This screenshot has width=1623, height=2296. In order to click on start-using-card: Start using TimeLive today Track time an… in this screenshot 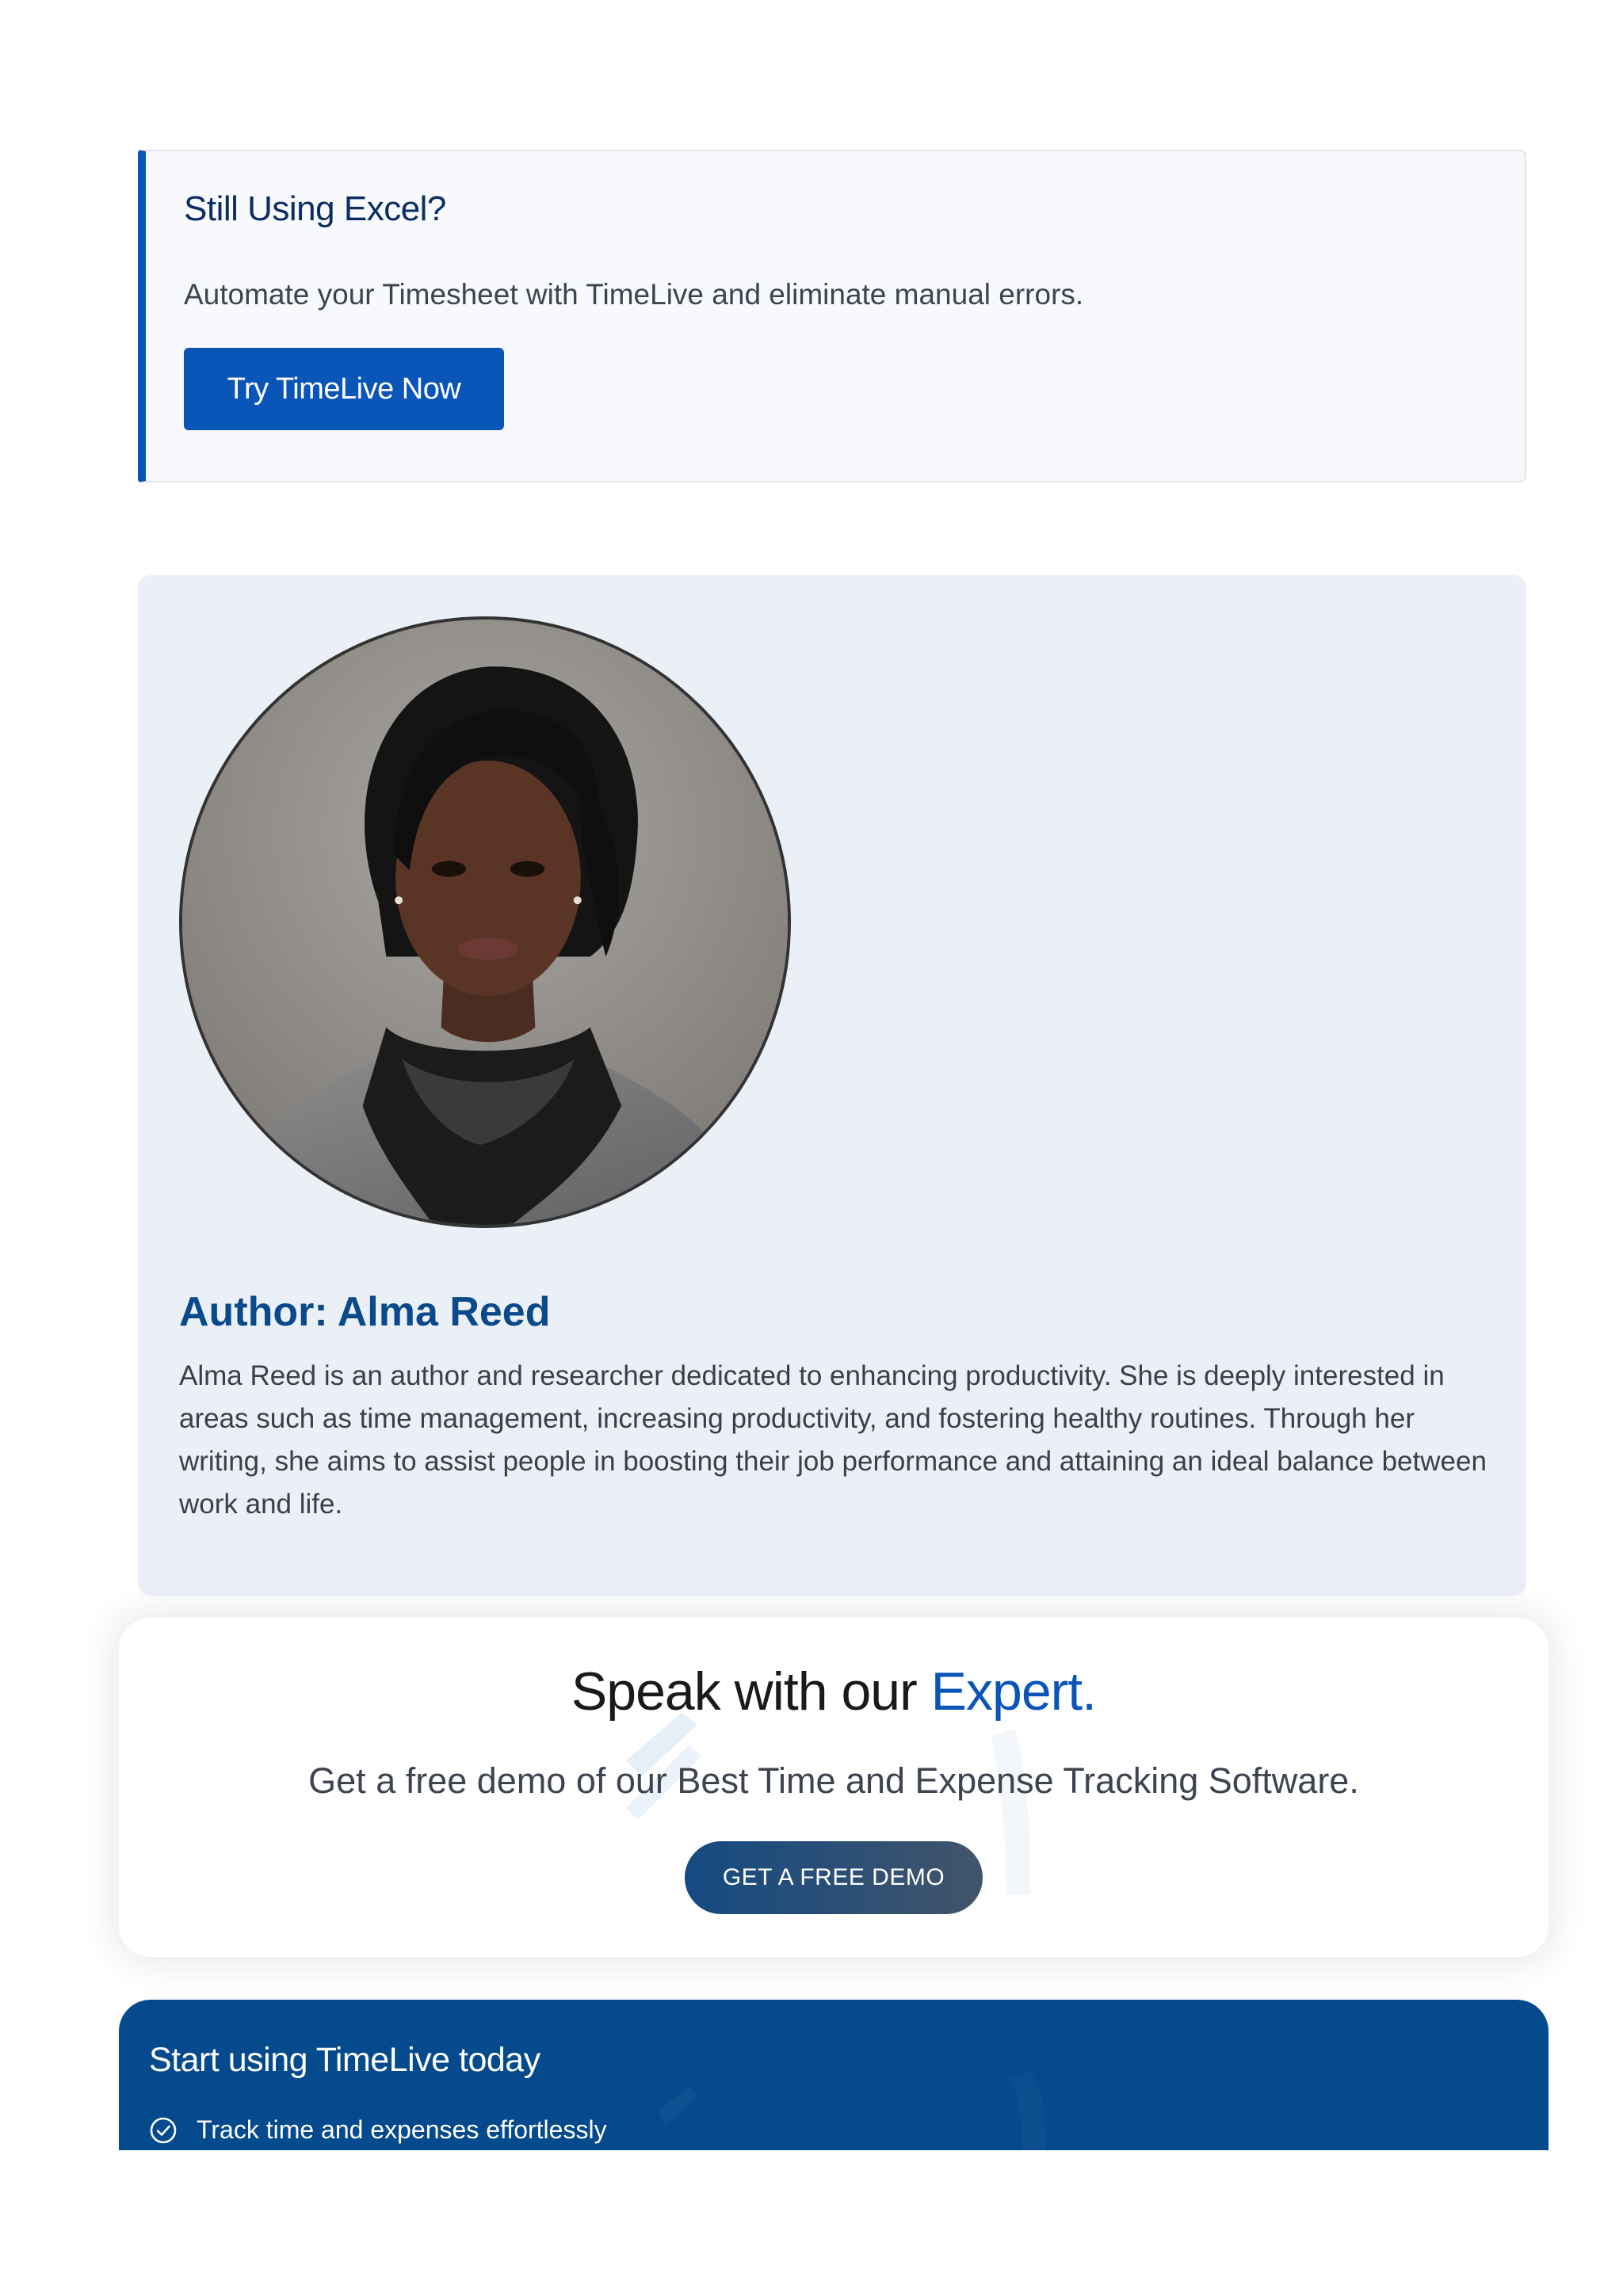, I will do `click(834, 2075)`.